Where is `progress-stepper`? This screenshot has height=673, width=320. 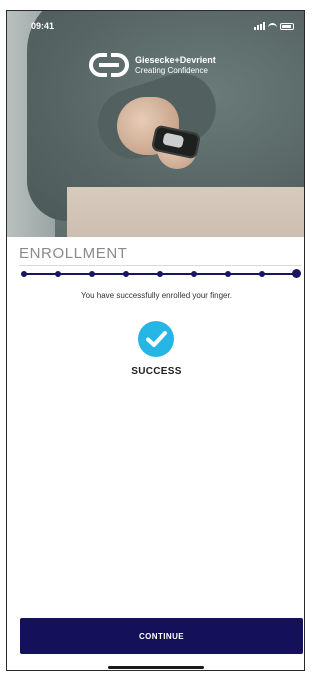 progress-stepper is located at coordinates (161, 274).